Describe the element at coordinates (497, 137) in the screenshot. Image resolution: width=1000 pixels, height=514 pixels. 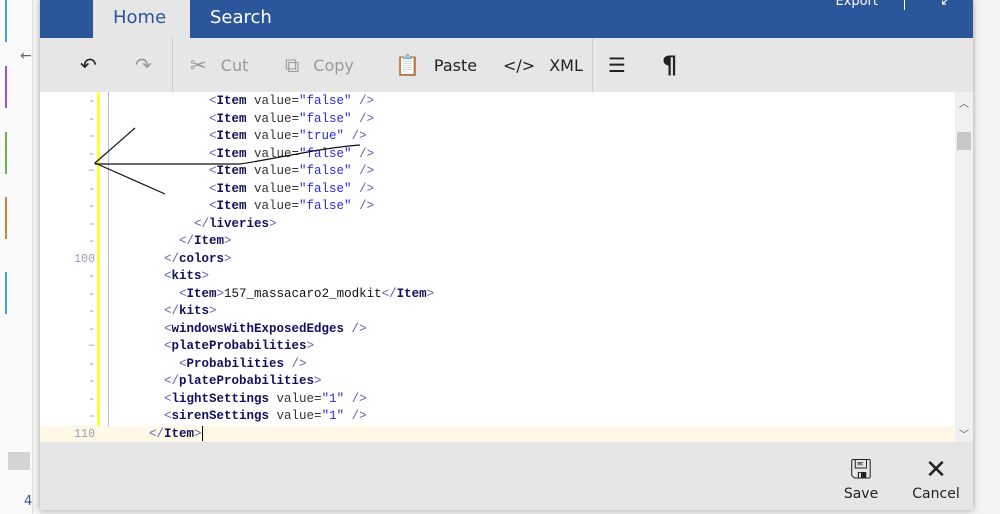
I see `code-line: - <Item value="true" />` at that location.